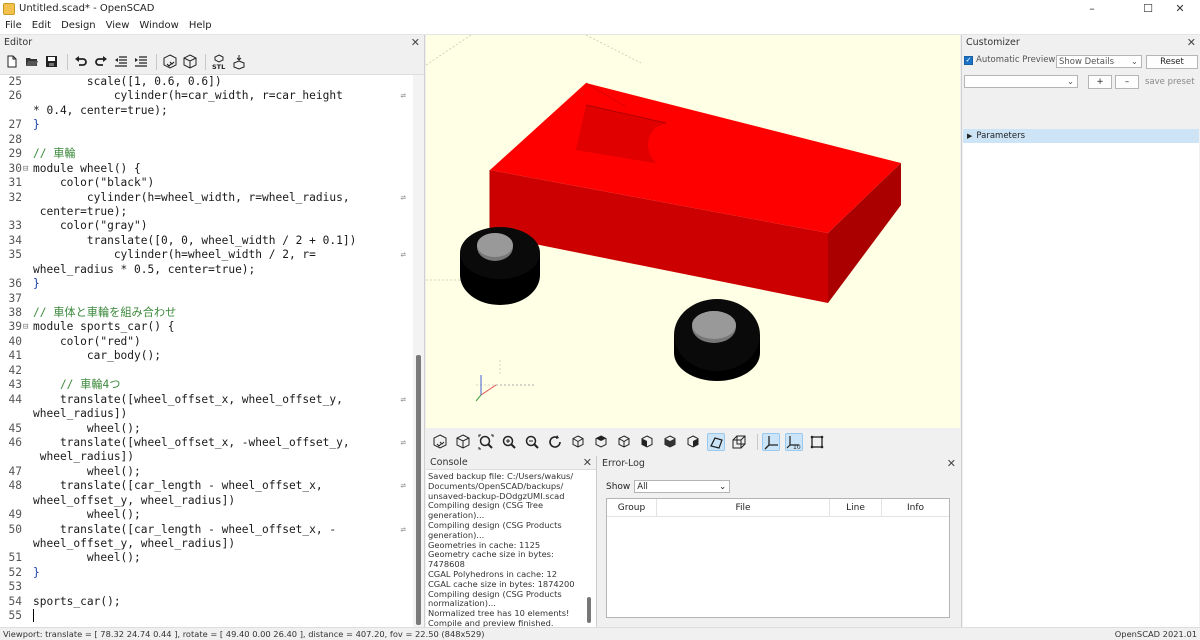 This screenshot has width=1200, height=640. What do you see at coordinates (206, 472) in the screenshot?
I see `code-line: 47 wheel();` at bounding box center [206, 472].